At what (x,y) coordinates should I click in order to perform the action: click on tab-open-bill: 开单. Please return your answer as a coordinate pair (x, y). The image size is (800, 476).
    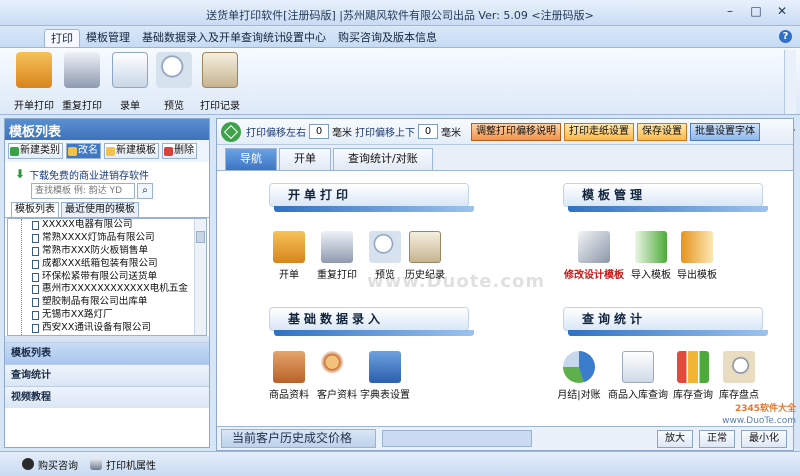
    Looking at the image, I should click on (305, 159).